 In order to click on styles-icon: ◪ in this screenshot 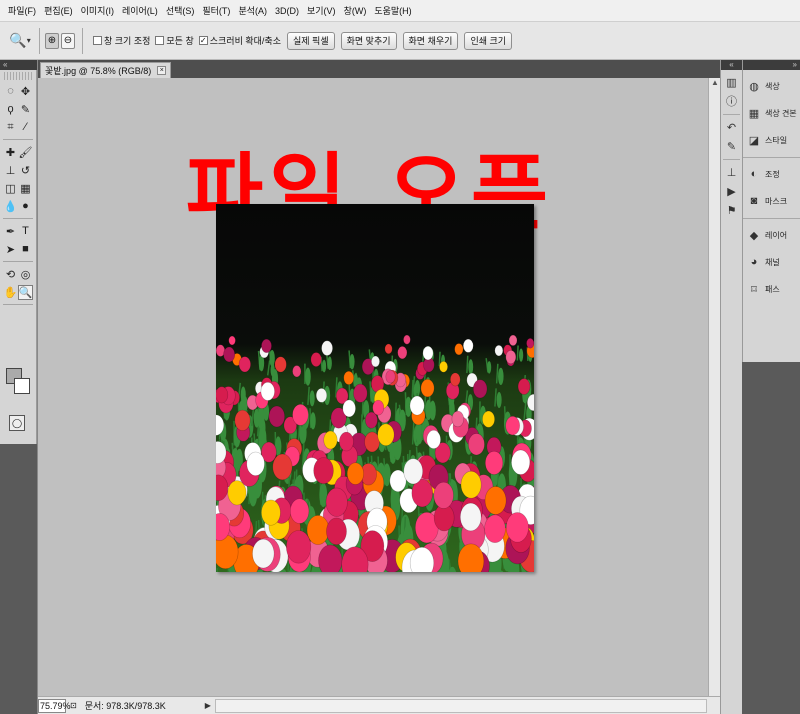, I will do `click(754, 140)`.